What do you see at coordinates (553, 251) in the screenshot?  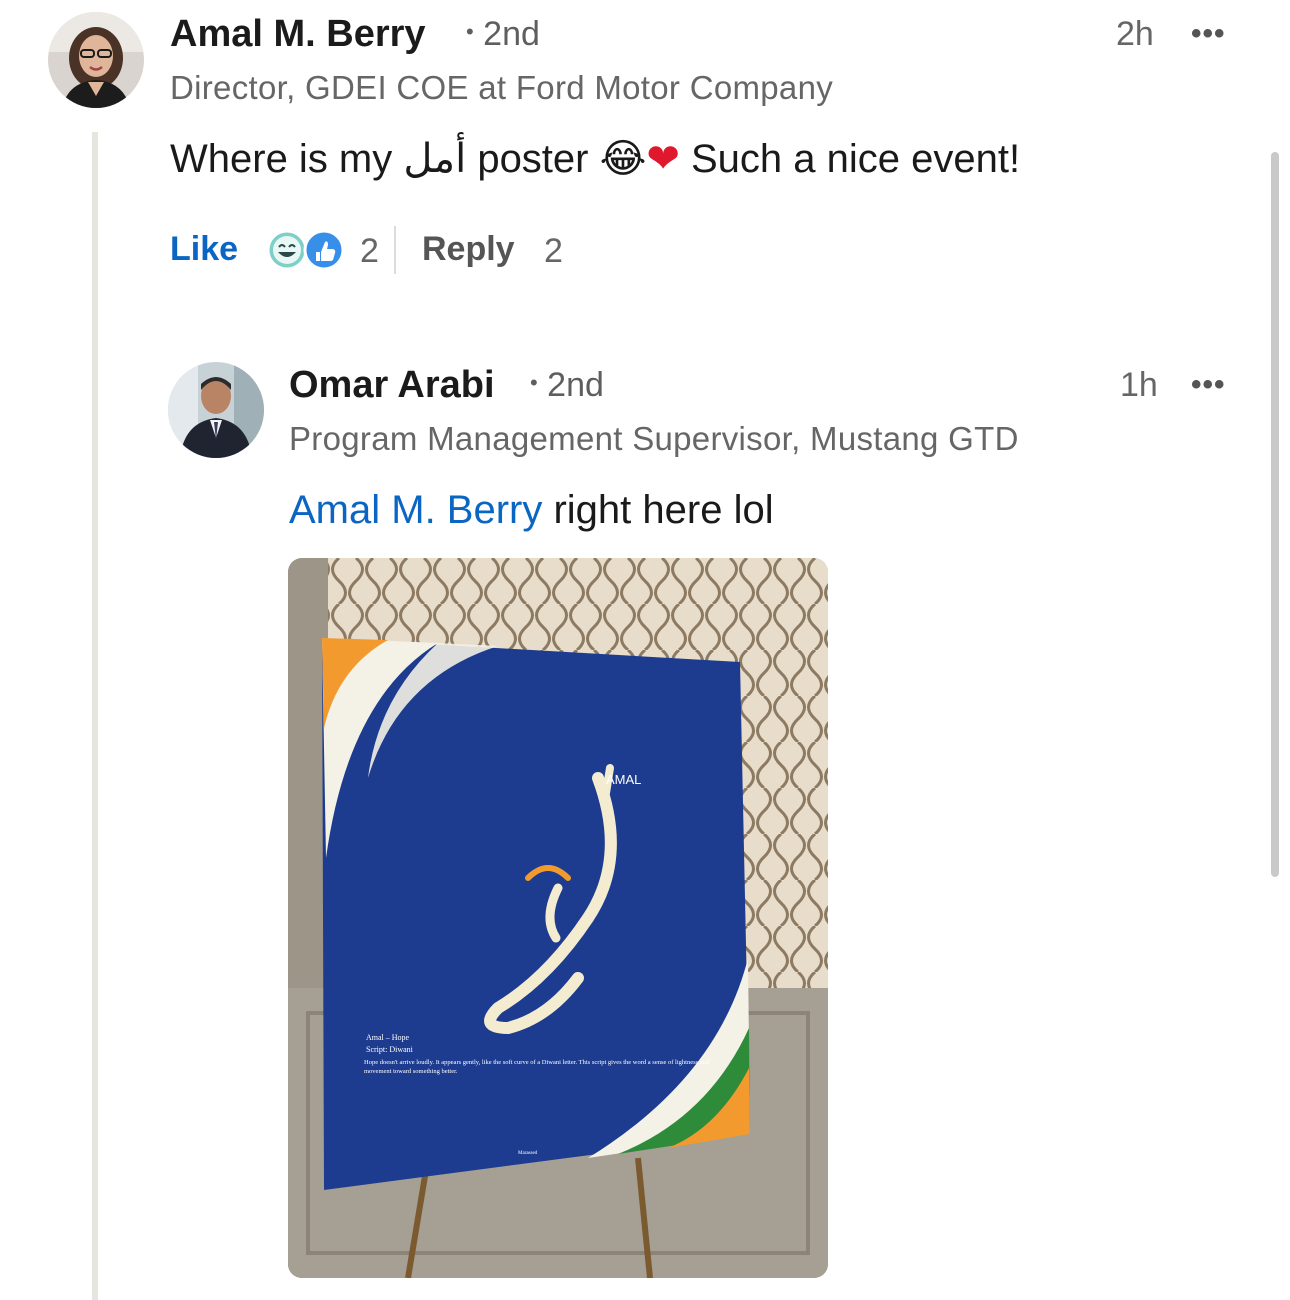 I see `reply-count: 2` at bounding box center [553, 251].